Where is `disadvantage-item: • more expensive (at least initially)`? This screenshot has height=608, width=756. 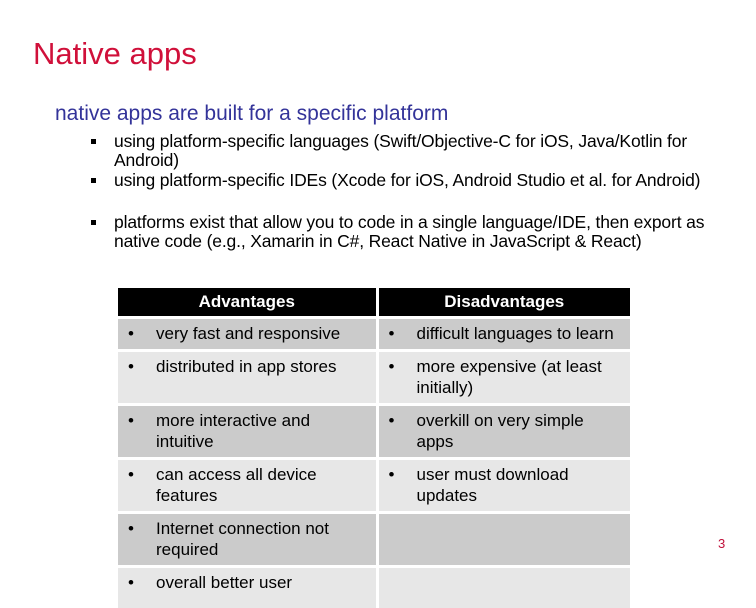
disadvantage-item: • more expensive (at least initially) is located at coordinates (501, 377).